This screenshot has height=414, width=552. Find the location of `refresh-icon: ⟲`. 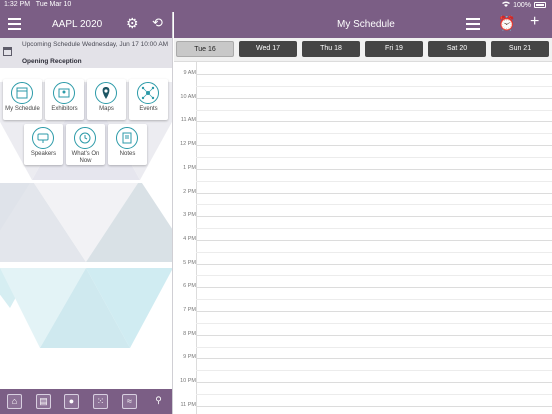

refresh-icon: ⟲ is located at coordinates (157, 23).